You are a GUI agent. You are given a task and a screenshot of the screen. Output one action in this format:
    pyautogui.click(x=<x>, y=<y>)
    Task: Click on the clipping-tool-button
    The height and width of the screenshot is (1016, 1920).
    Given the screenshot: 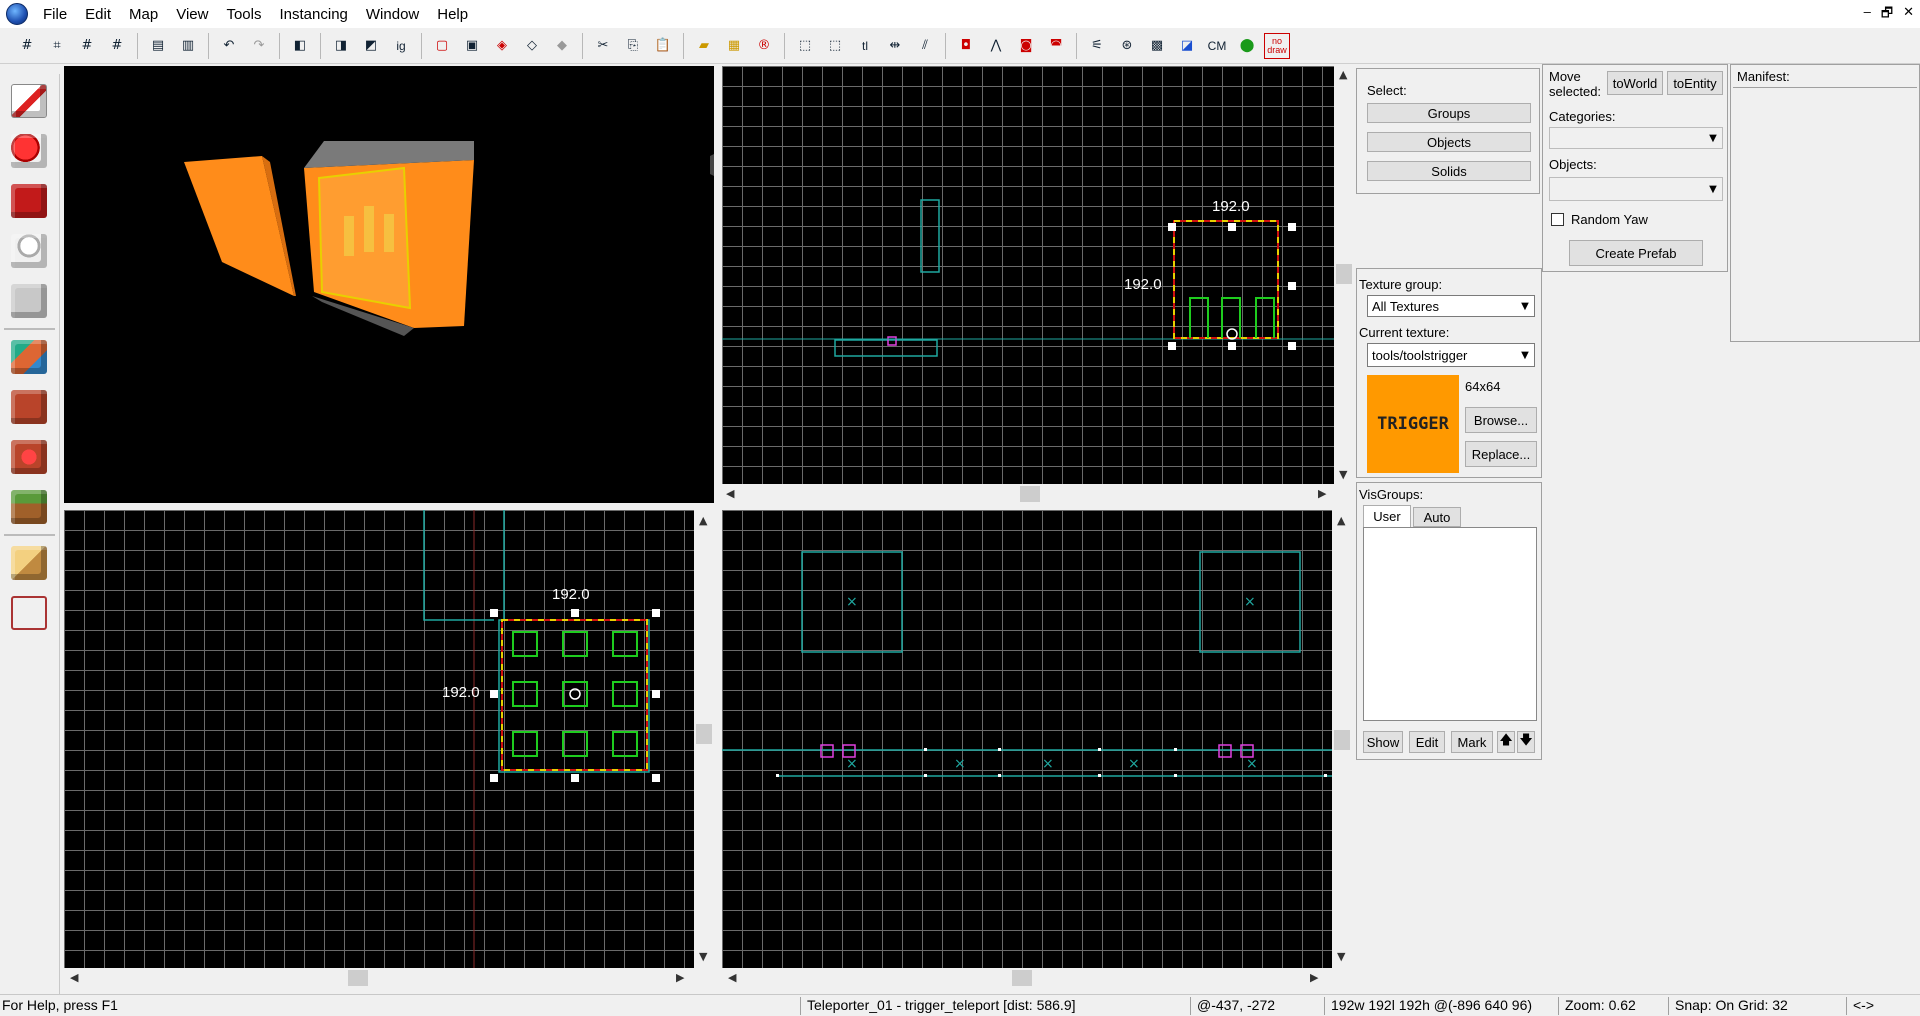 What is the action you would take?
    pyautogui.click(x=29, y=563)
    